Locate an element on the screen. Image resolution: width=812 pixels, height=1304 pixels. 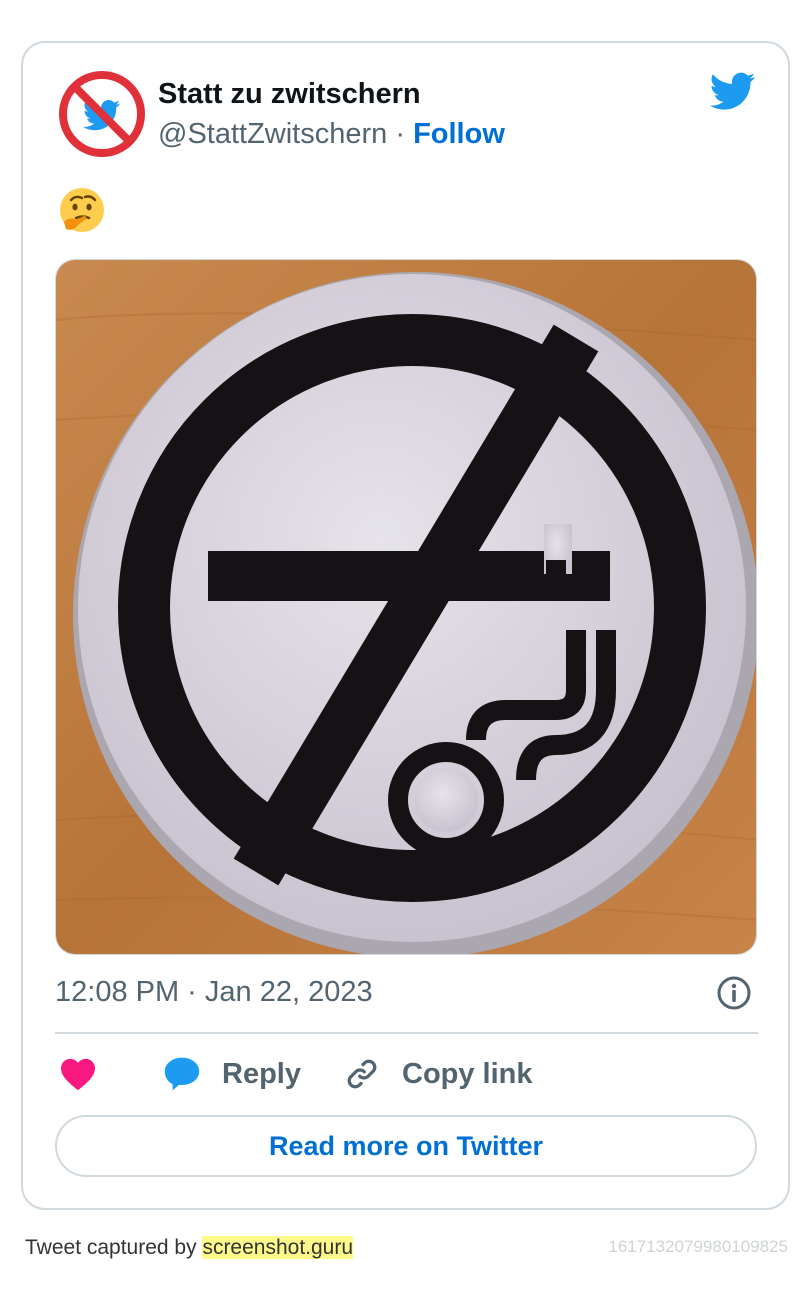
reply-label: Reply is located at coordinates (261, 1073).